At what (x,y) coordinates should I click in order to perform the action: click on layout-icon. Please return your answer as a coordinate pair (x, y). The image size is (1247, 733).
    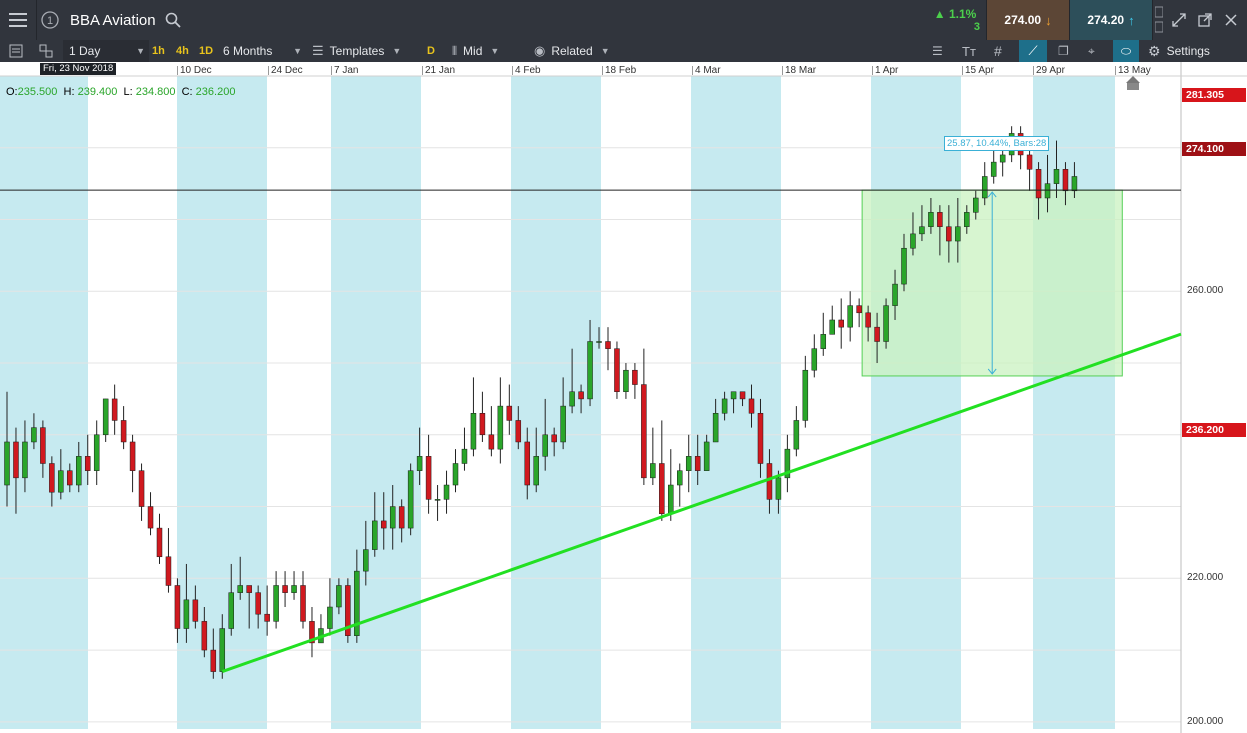
    Looking at the image, I should click on (16, 51).